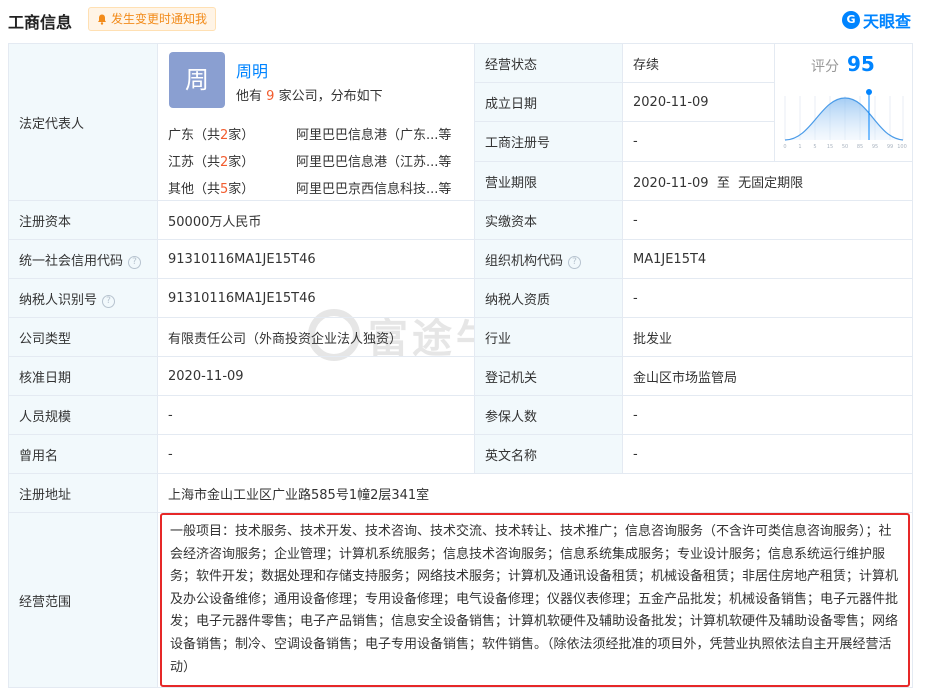 The image size is (925, 691). I want to click on region-company-link: 阿里巴巴信息港（广东...等, so click(373, 133).